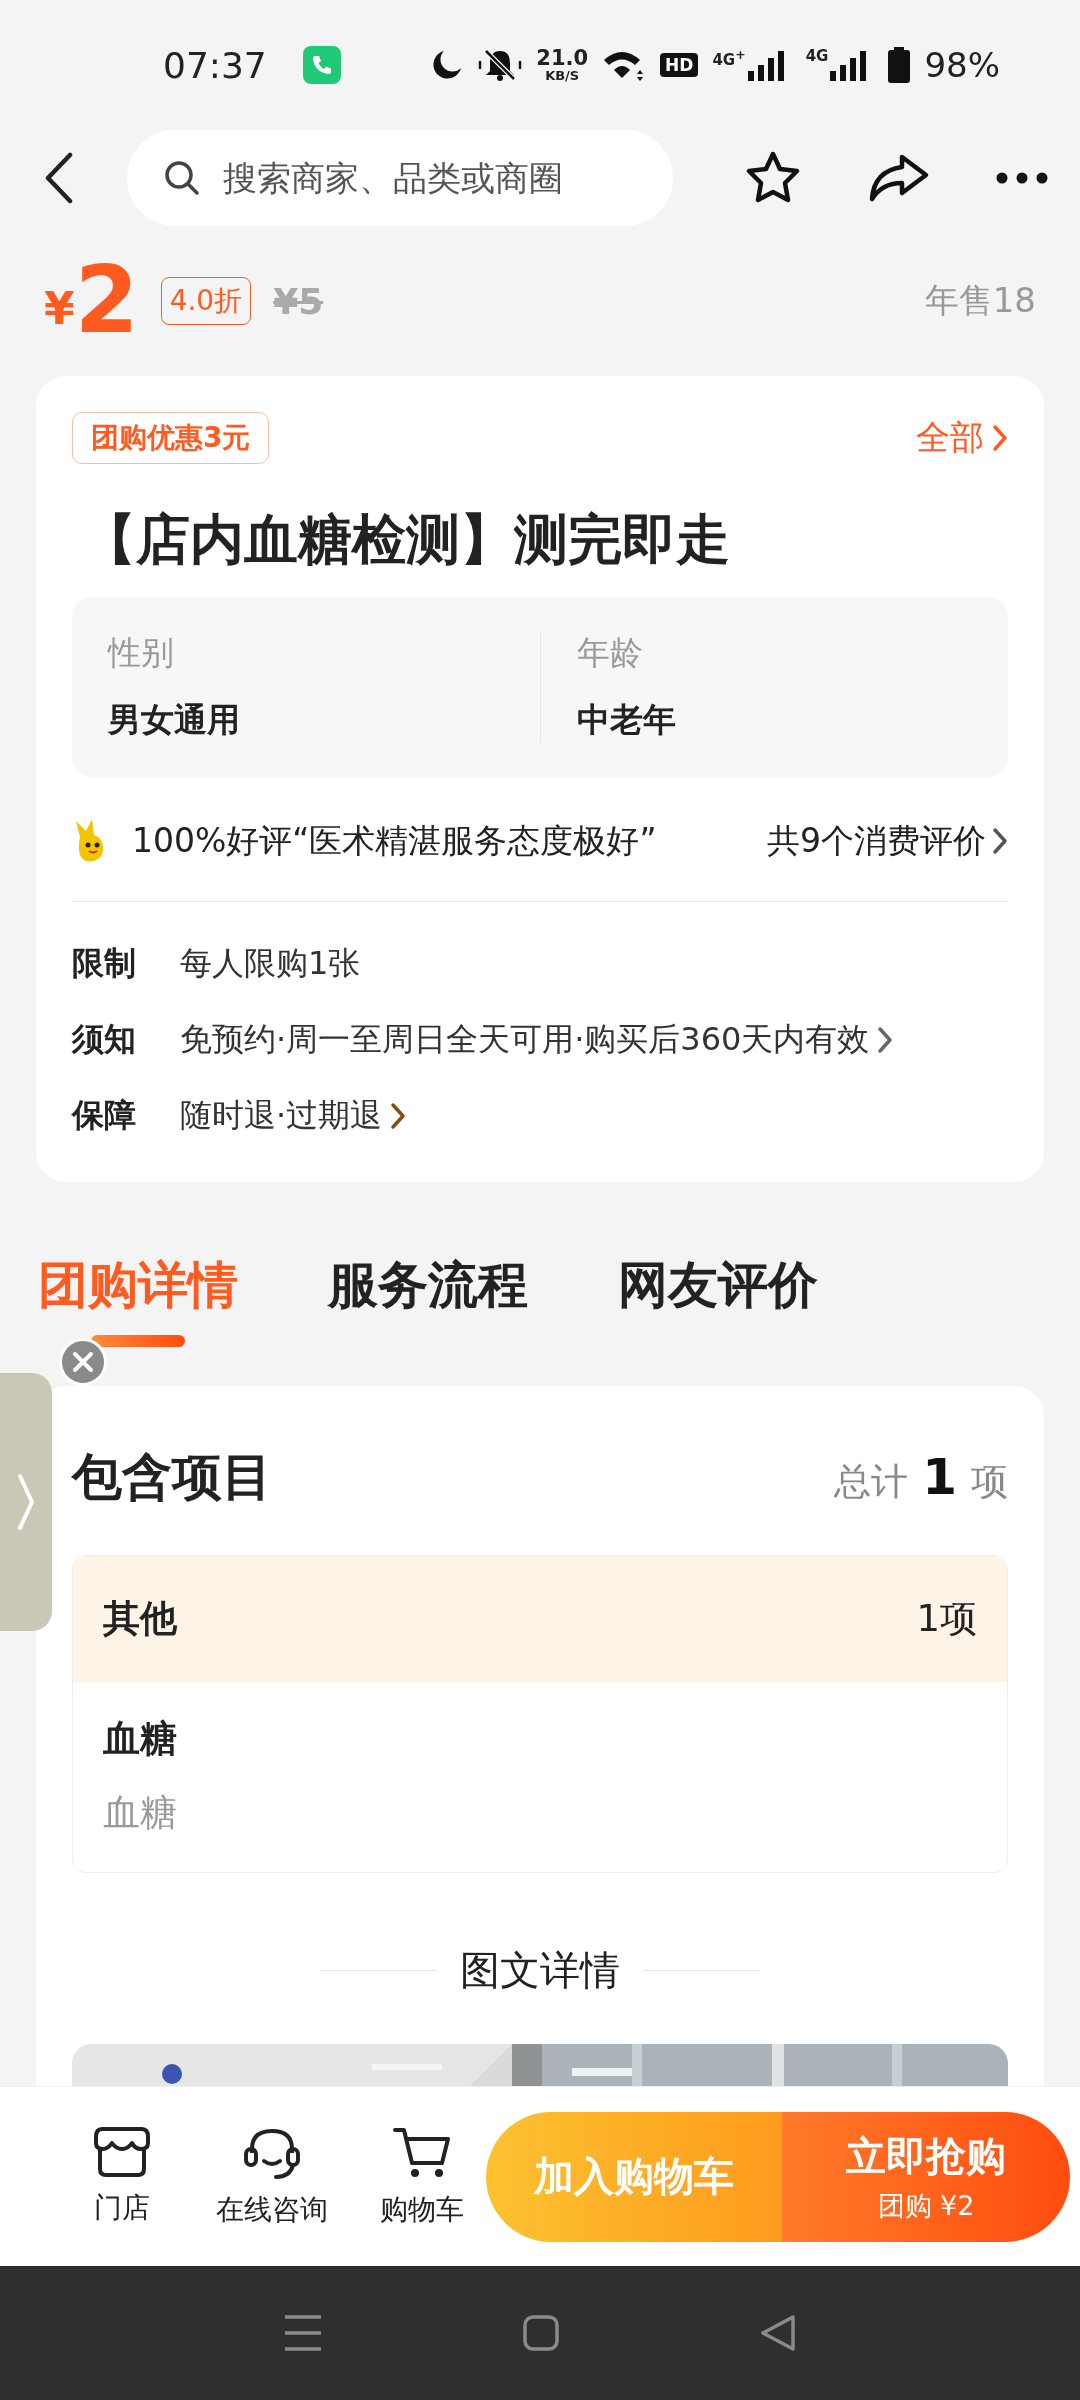 This screenshot has height=2400, width=1080. What do you see at coordinates (500, 65) in the screenshot?
I see `bell-muted-icon` at bounding box center [500, 65].